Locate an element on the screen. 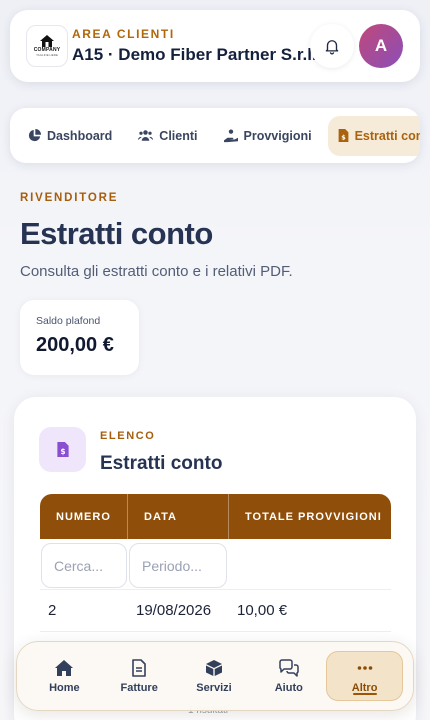  table-header: NUMERO DATA TOTALE PROVVIGIONI is located at coordinates (215, 516).